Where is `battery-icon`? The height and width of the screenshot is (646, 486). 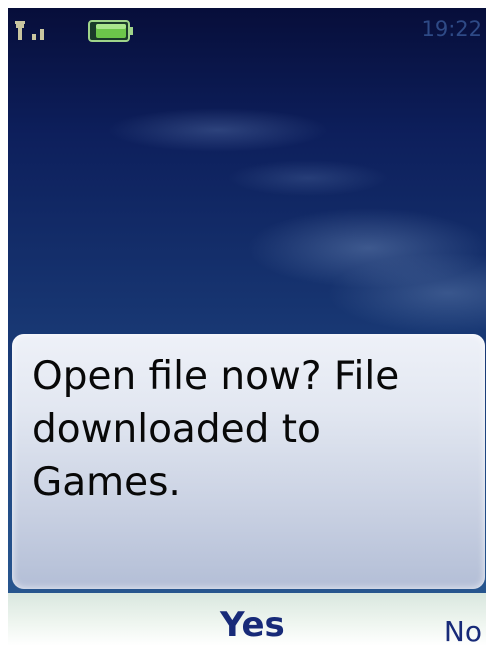
battery-icon is located at coordinates (110, 31).